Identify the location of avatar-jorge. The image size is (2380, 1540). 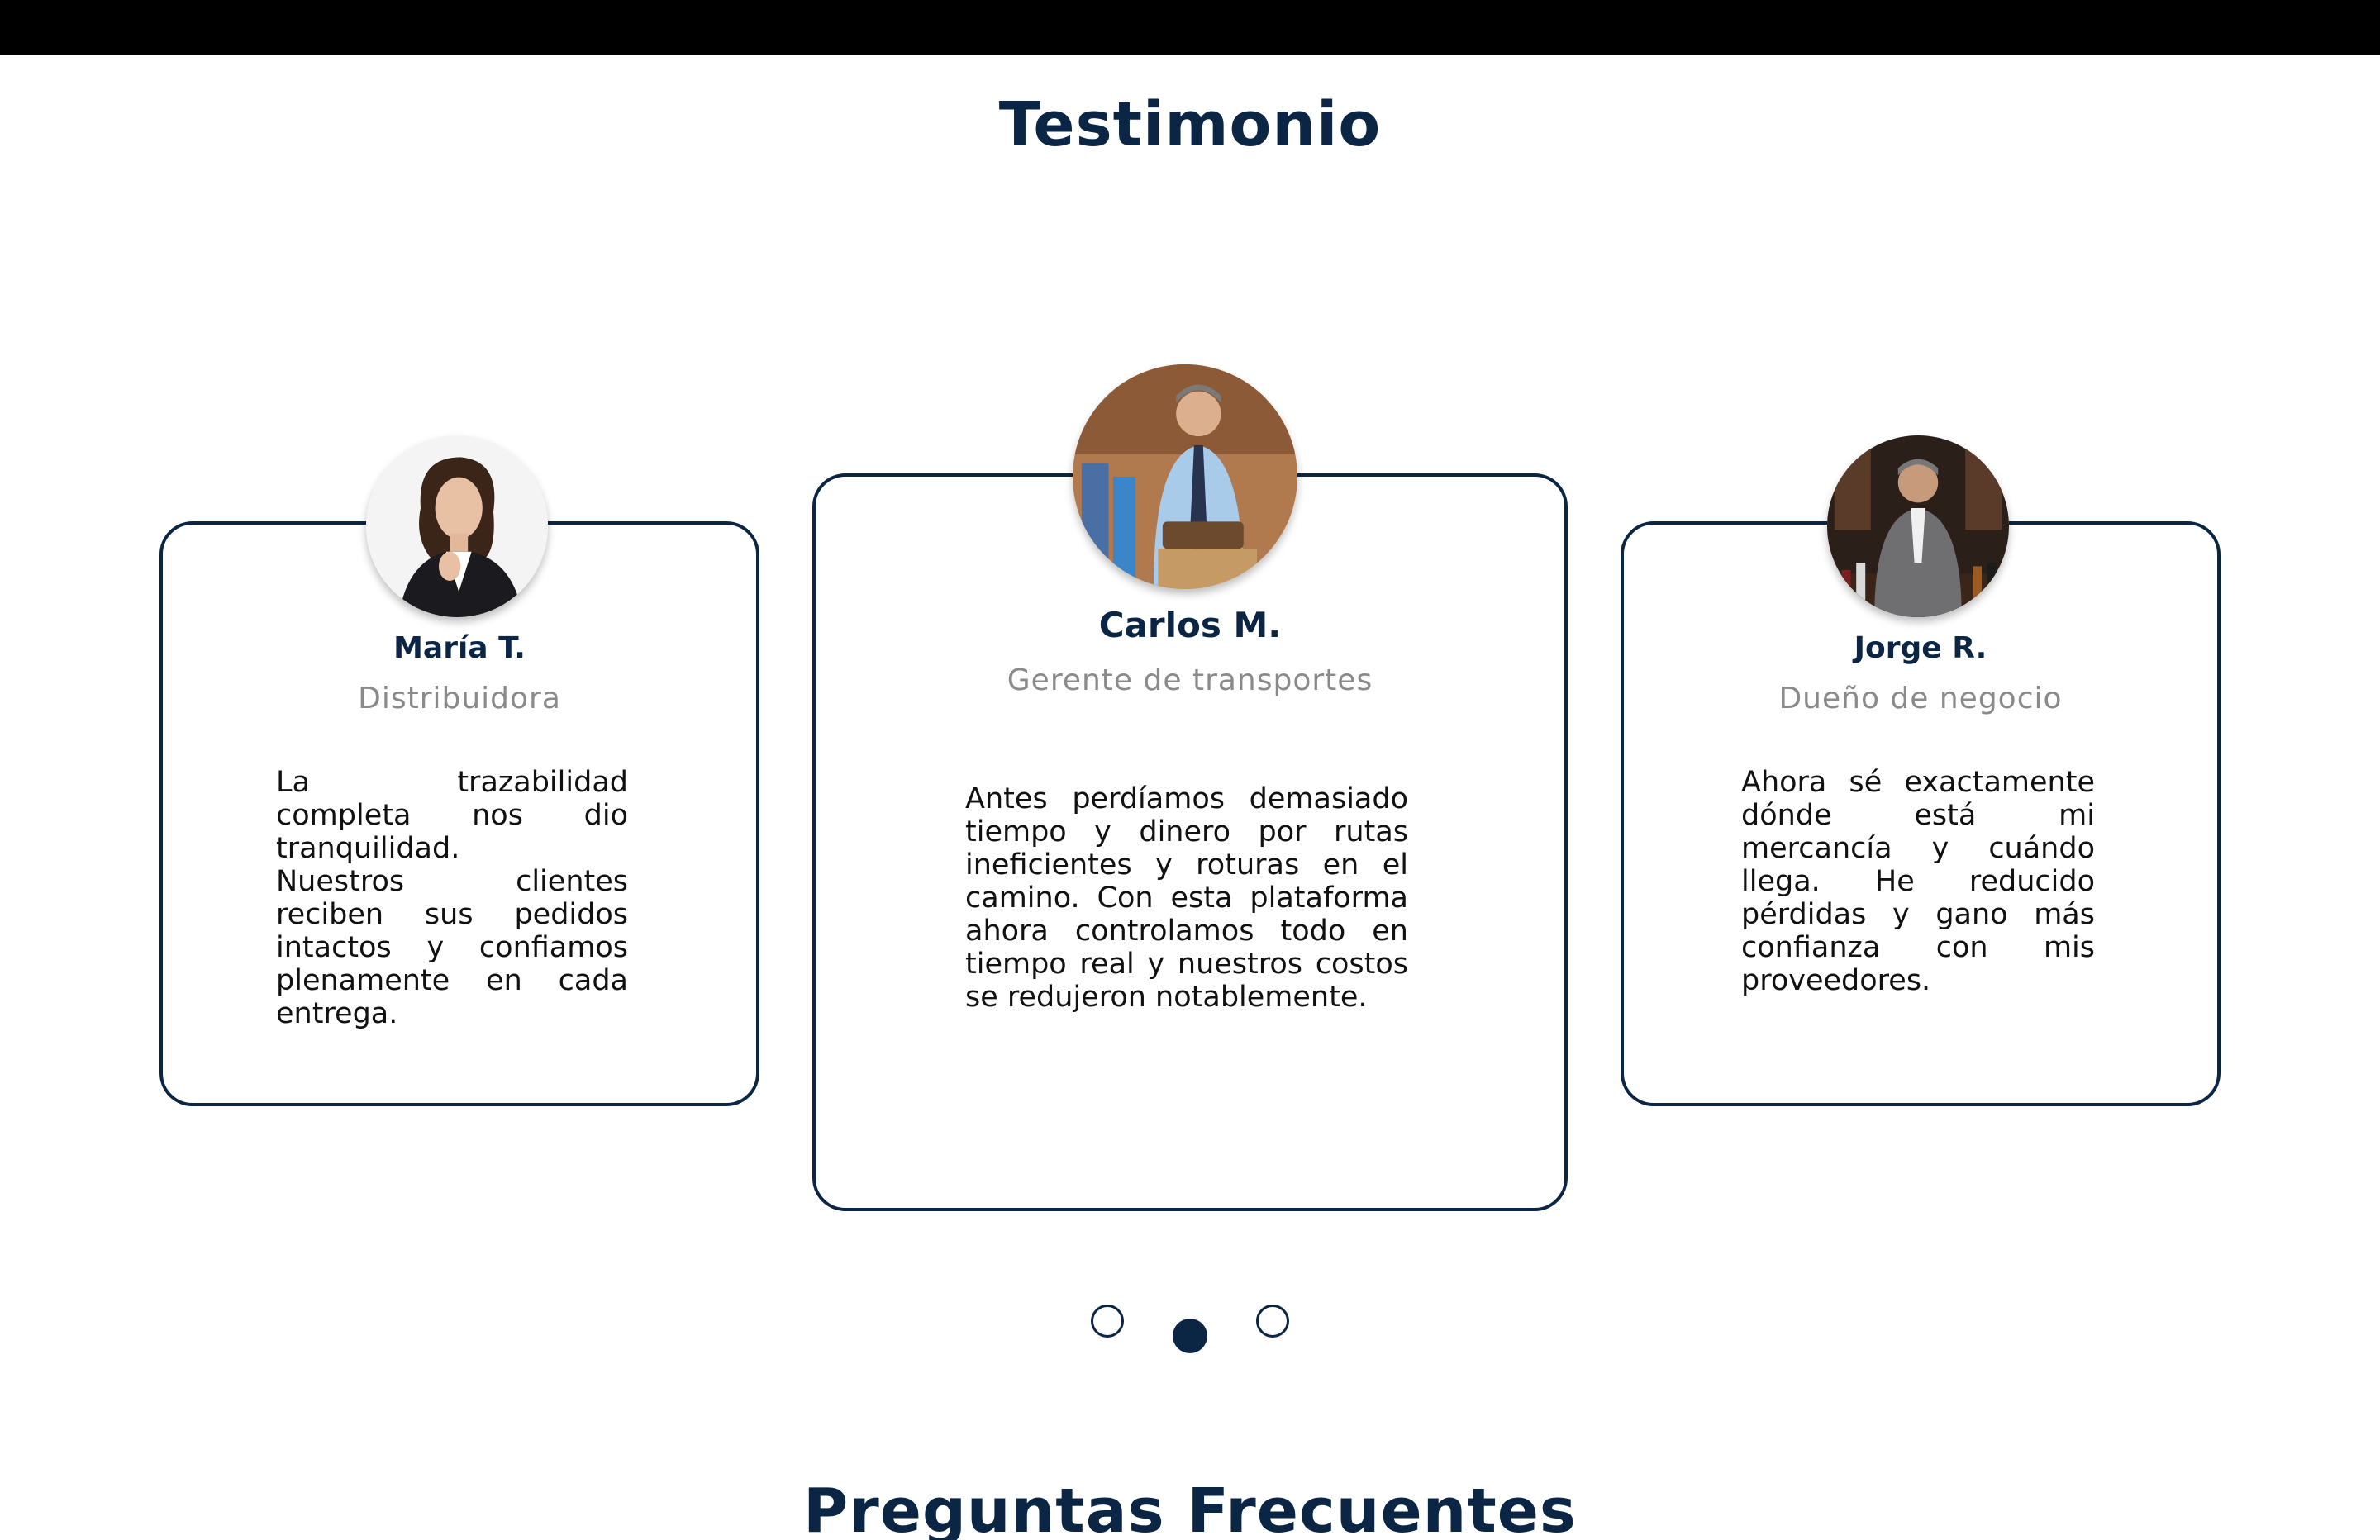
(1918, 526).